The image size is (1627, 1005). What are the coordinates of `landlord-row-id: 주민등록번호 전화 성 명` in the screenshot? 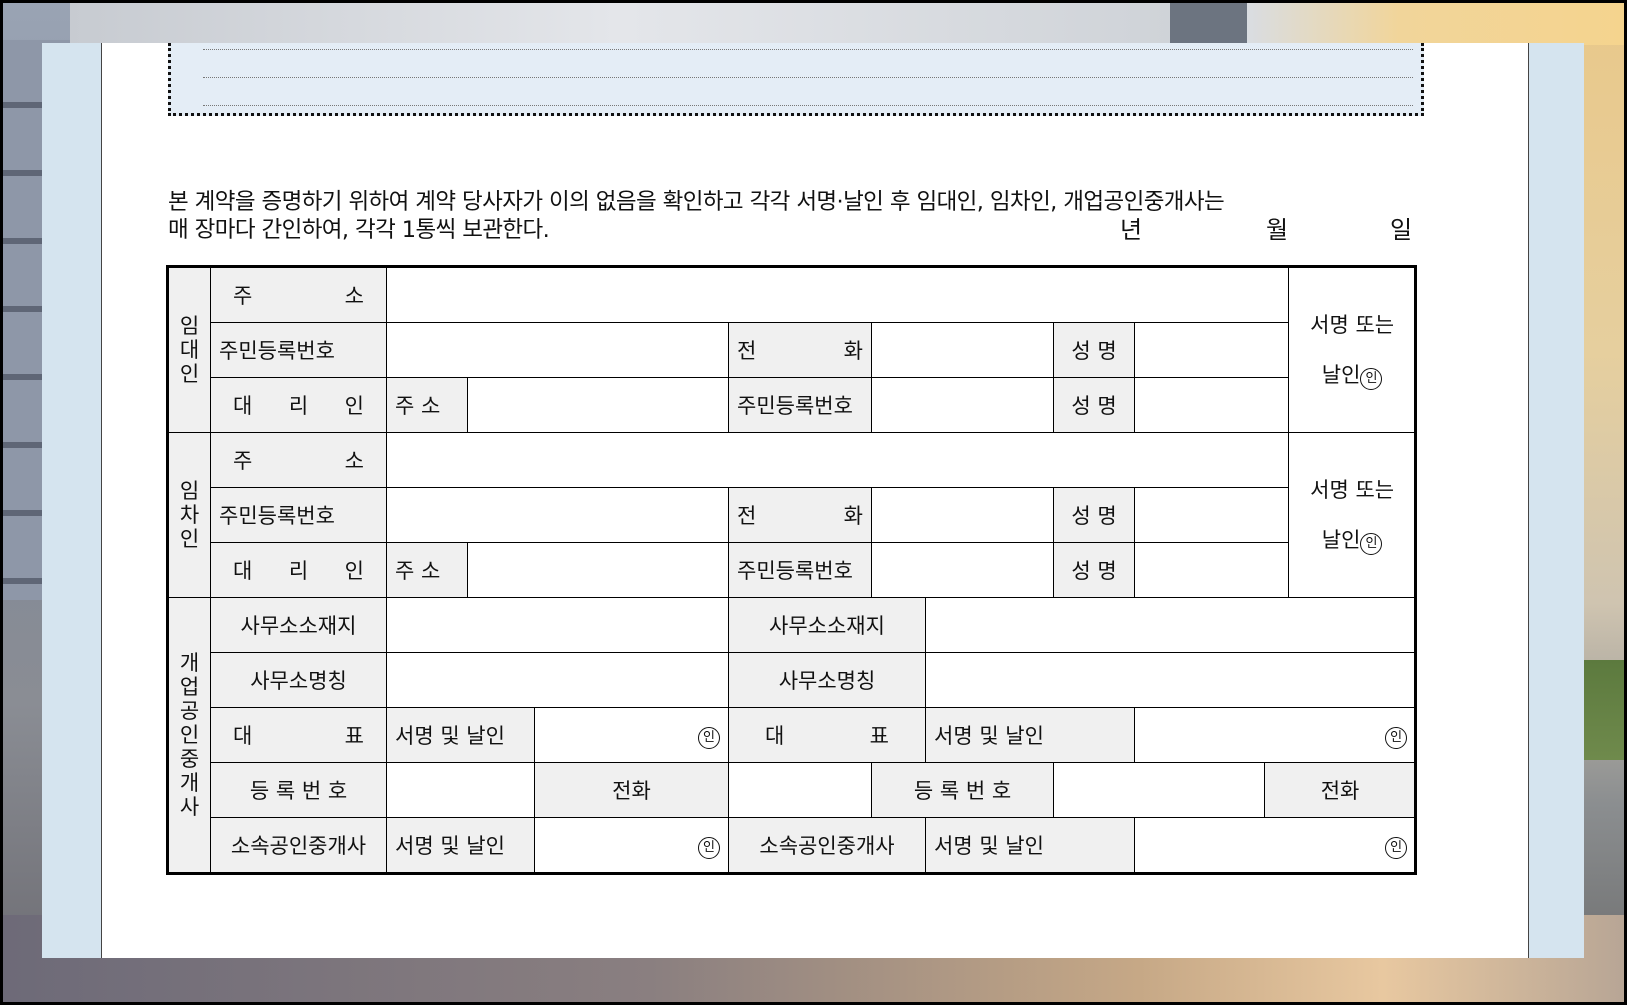 It's located at (792, 350).